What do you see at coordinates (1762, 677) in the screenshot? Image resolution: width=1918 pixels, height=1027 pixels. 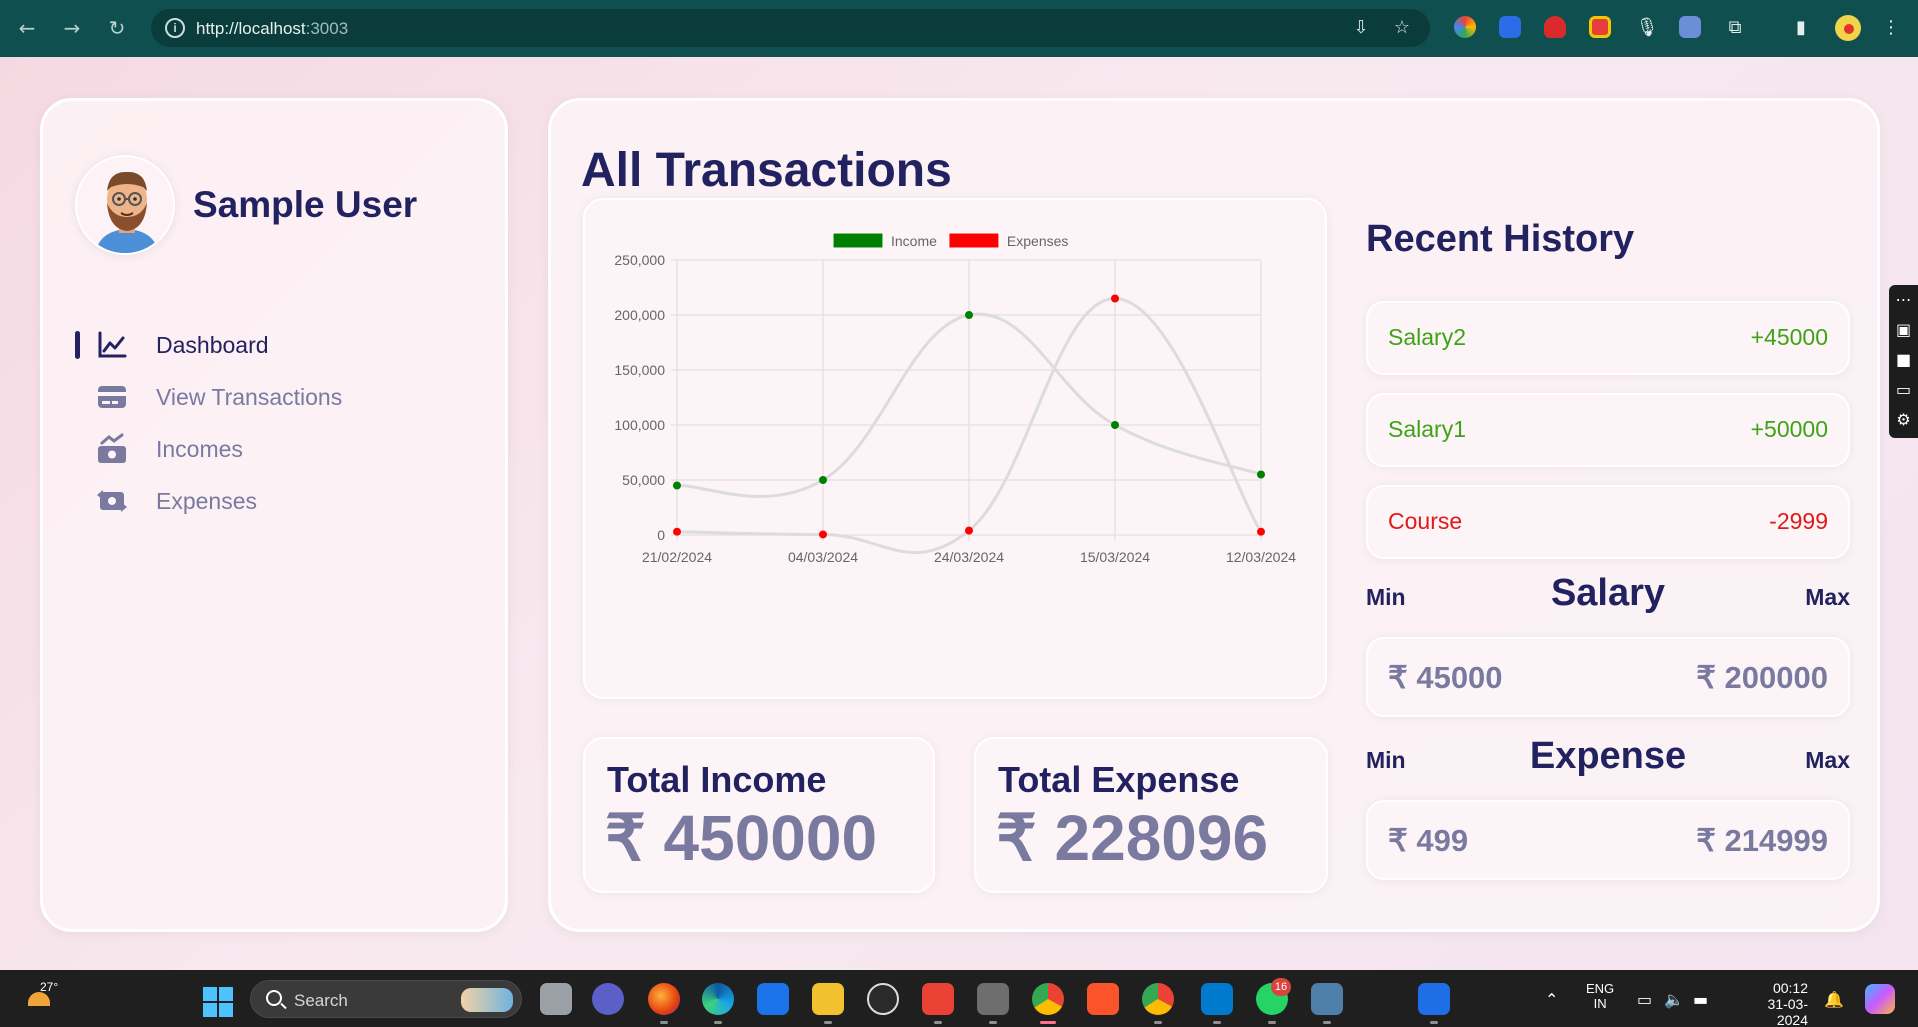 I see `salary-max-value: ₹ 200000` at bounding box center [1762, 677].